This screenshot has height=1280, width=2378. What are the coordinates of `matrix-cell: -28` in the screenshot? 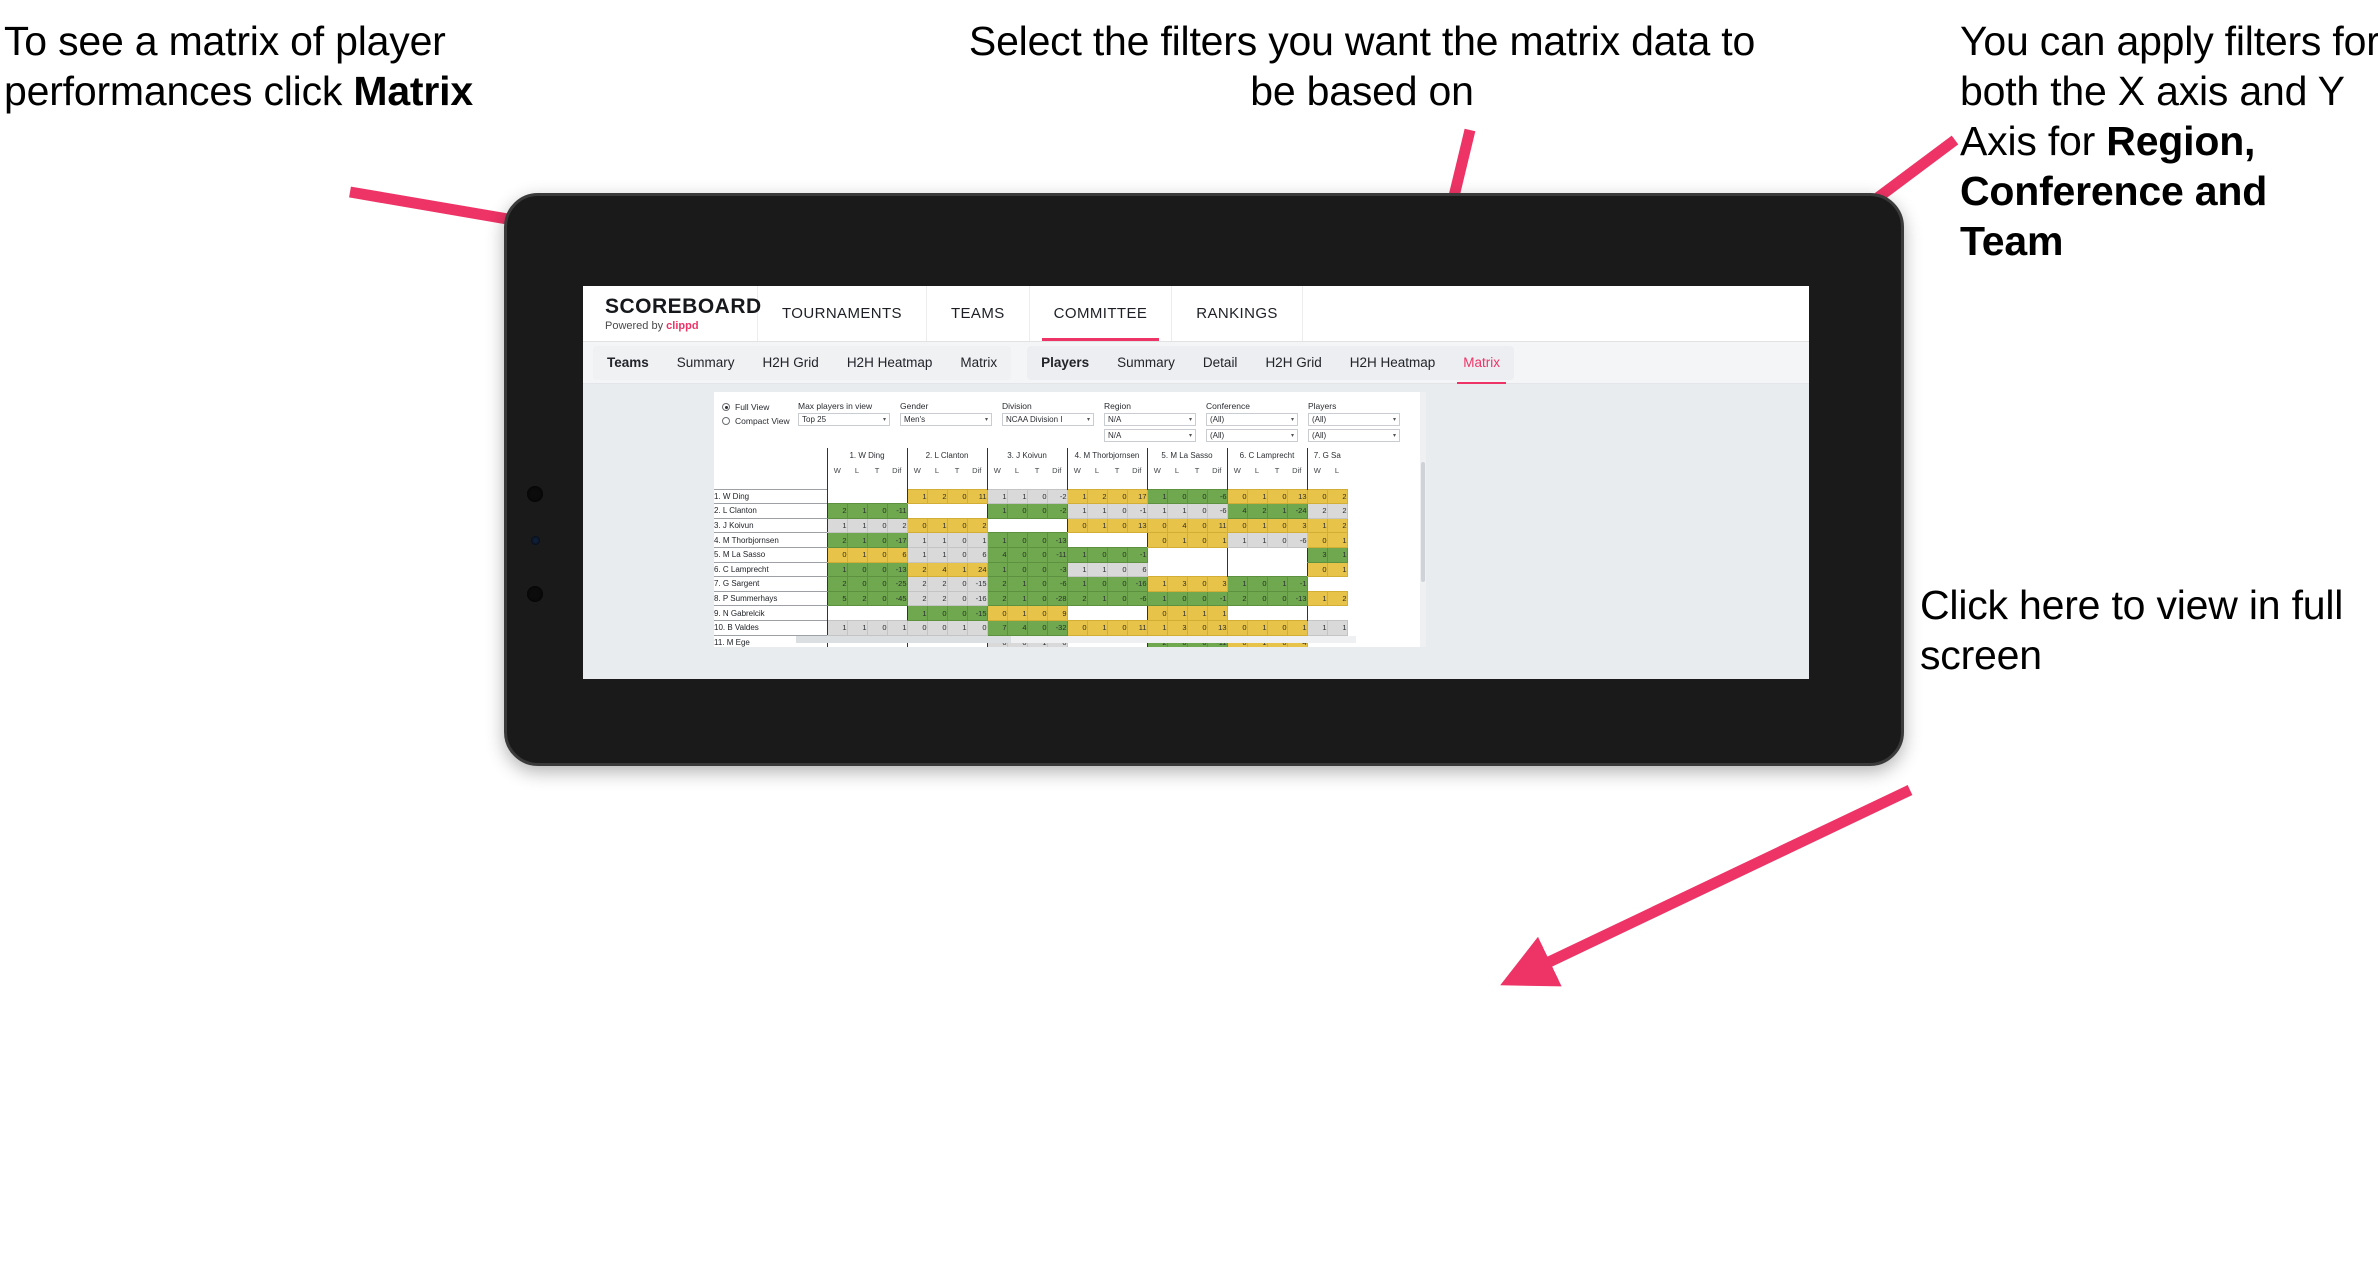 It's located at (1057, 598).